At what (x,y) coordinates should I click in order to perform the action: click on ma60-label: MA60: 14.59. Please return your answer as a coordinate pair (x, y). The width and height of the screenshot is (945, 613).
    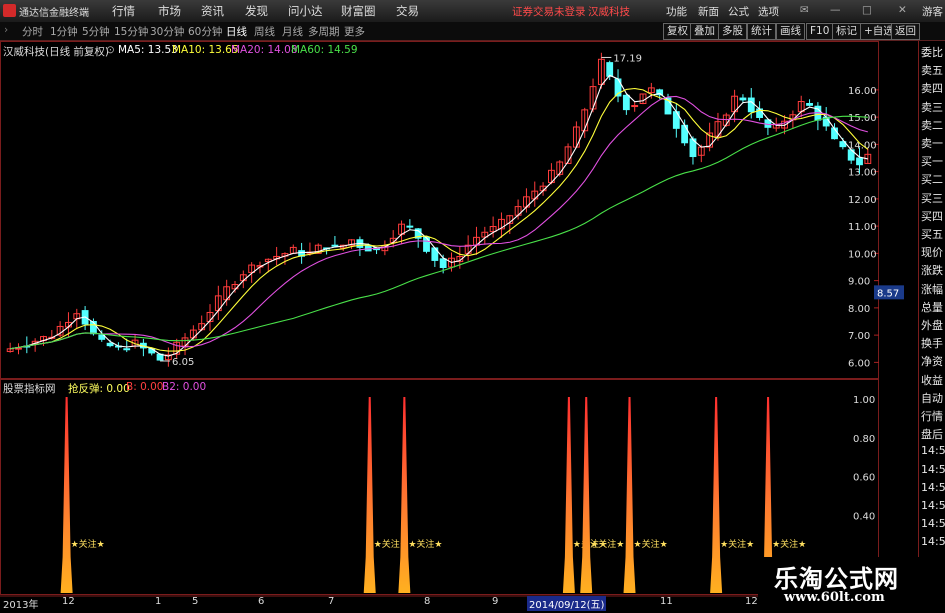
    Looking at the image, I should click on (324, 50).